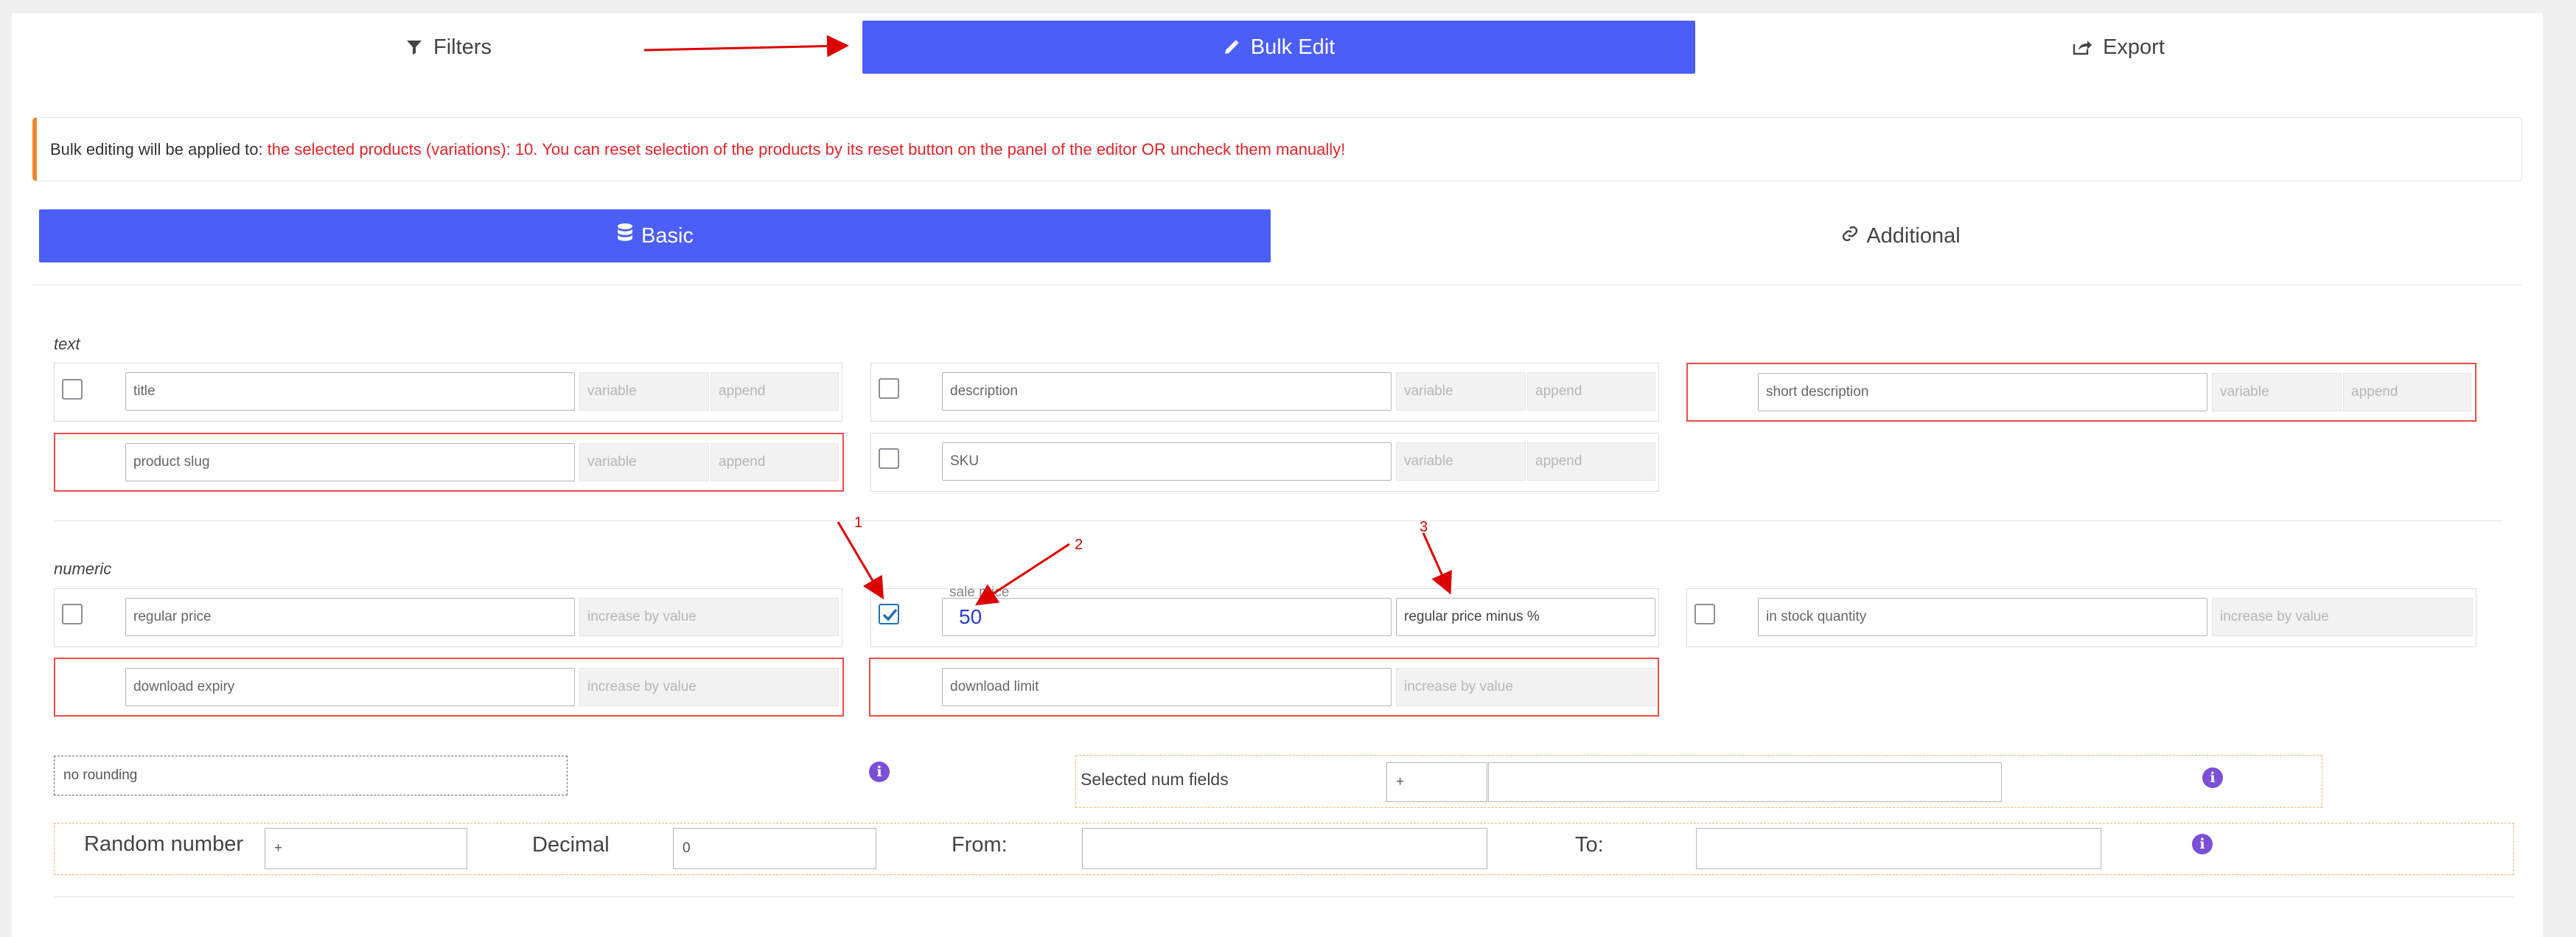 Image resolution: width=2576 pixels, height=937 pixels. Describe the element at coordinates (1424, 527) in the screenshot. I see `annotation-label-3: 3` at that location.